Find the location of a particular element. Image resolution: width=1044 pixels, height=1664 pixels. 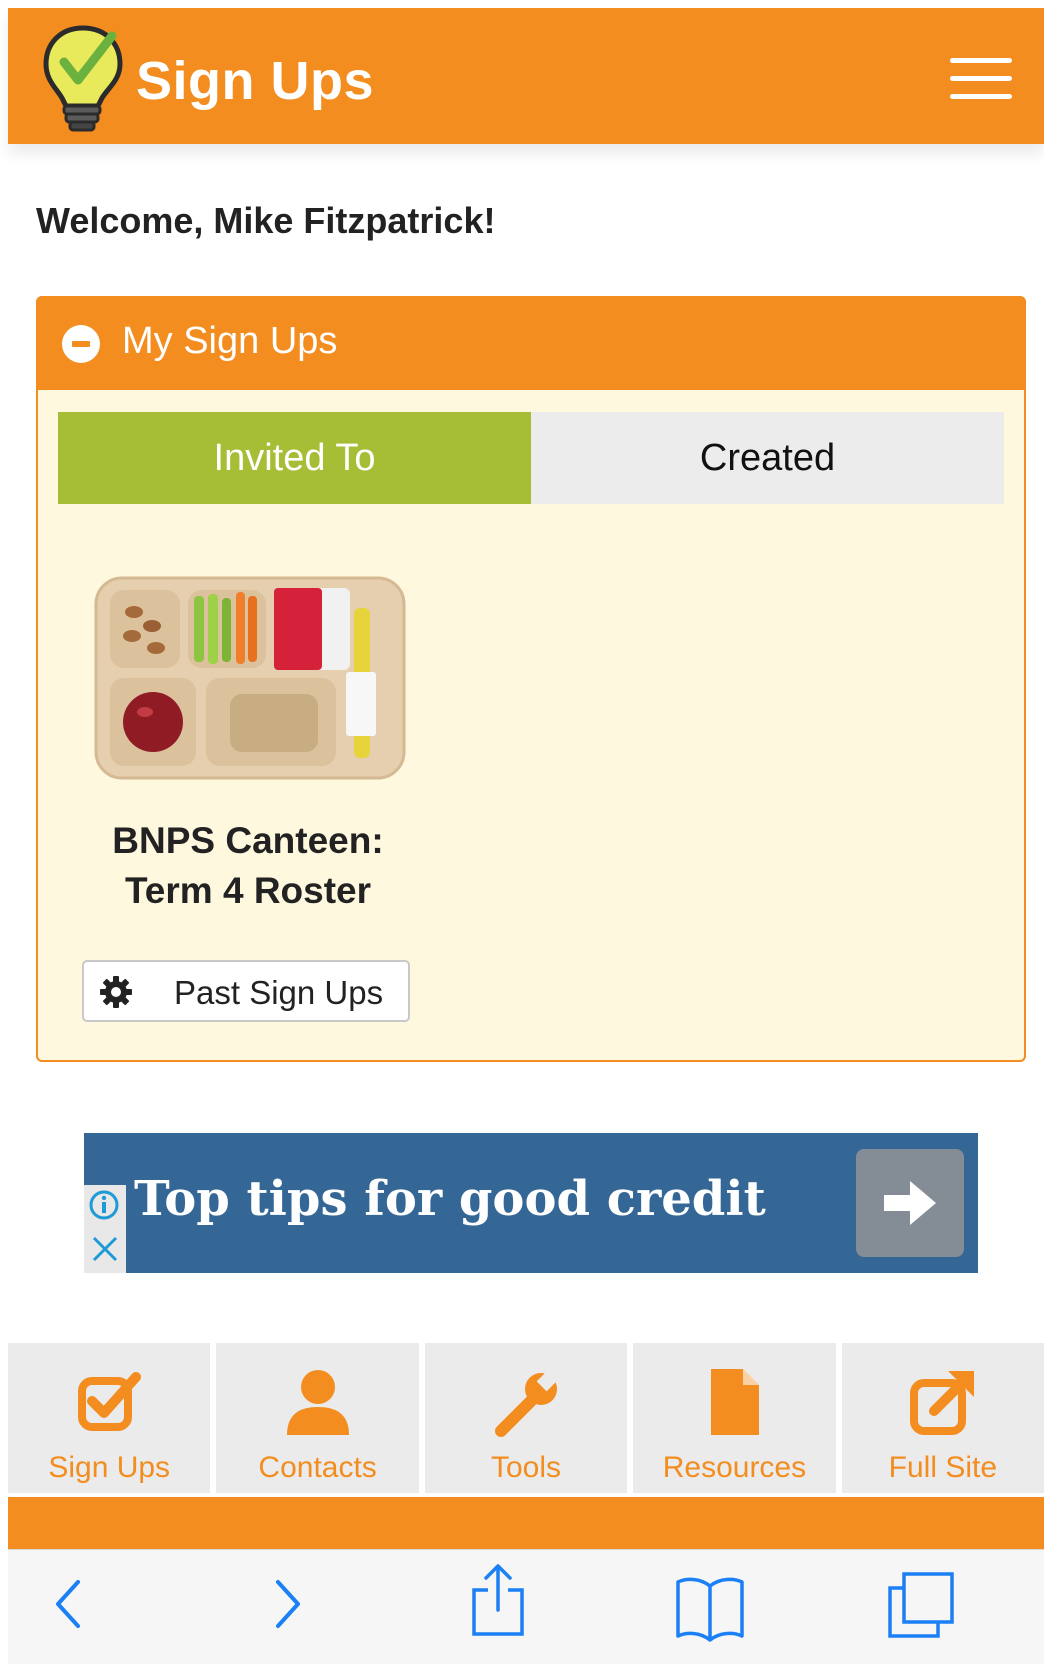

ad-text: Top tips for good credit is located at coordinates (450, 1199).